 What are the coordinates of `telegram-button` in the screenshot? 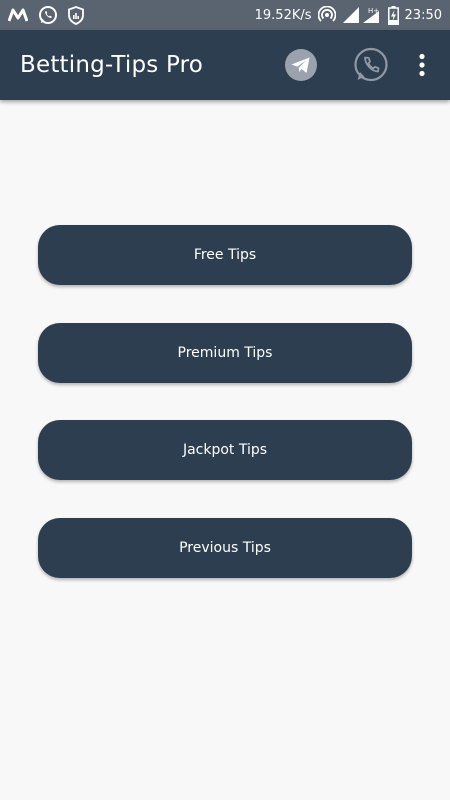 It's located at (301, 65).